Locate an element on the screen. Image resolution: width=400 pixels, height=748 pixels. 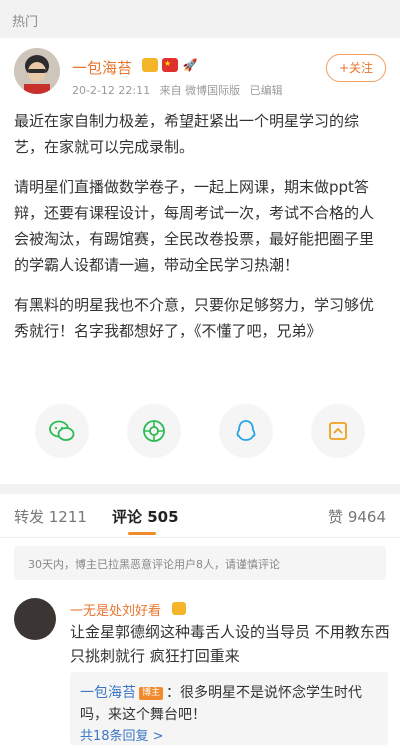
qzone-icon is located at coordinates (338, 431).